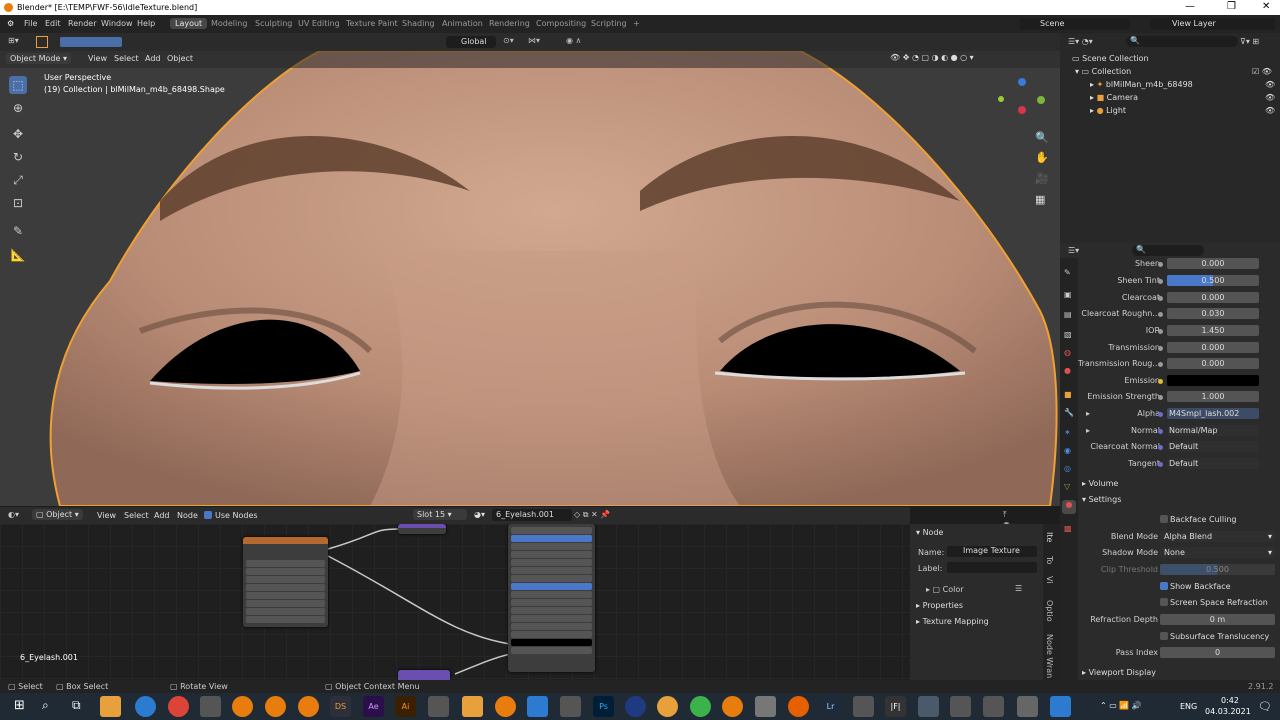  Describe the element at coordinates (424, 675) in the screenshot. I see `normal-map-node` at that location.